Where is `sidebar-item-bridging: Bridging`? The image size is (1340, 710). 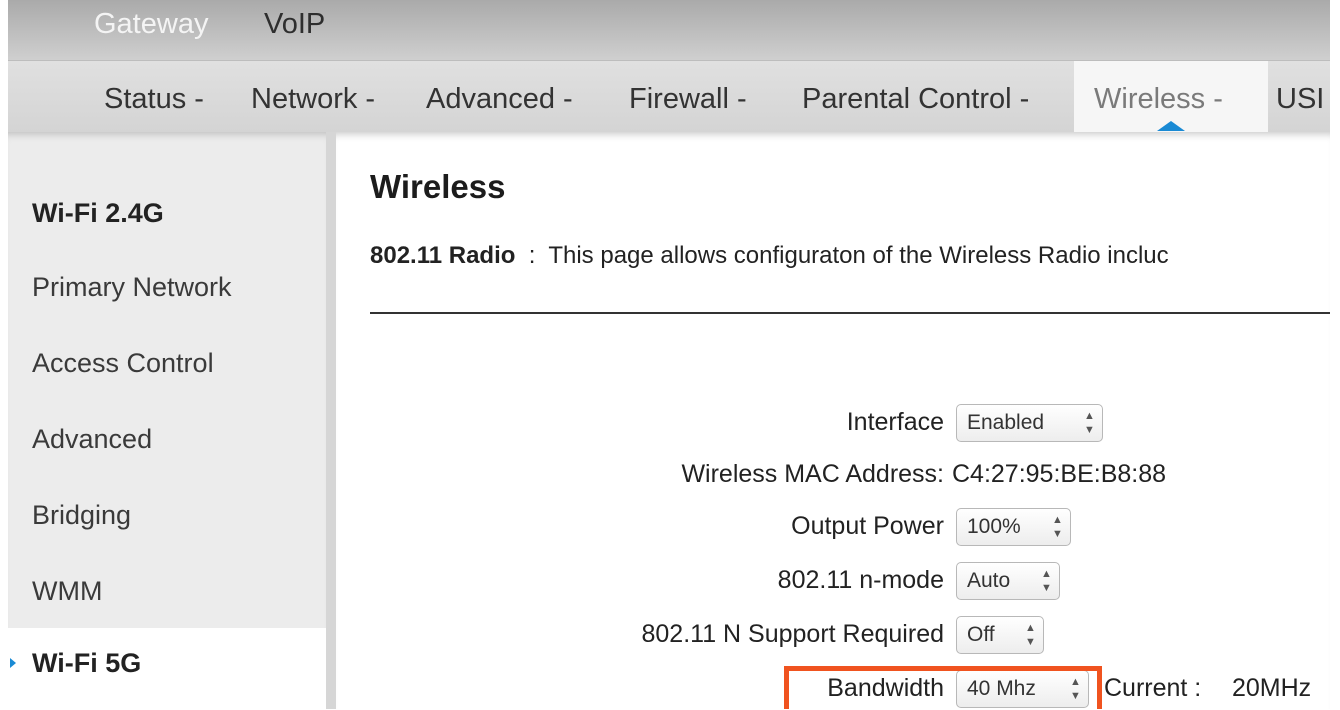 sidebar-item-bridging: Bridging is located at coordinates (81, 515).